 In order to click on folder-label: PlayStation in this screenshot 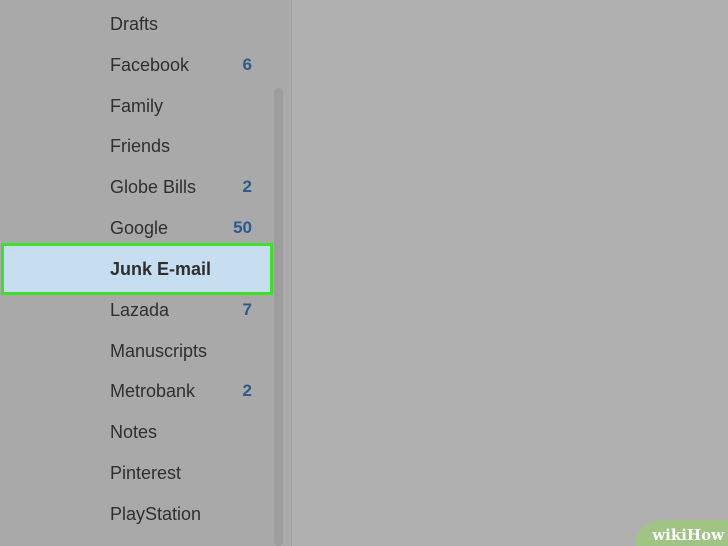, I will do `click(156, 513)`.